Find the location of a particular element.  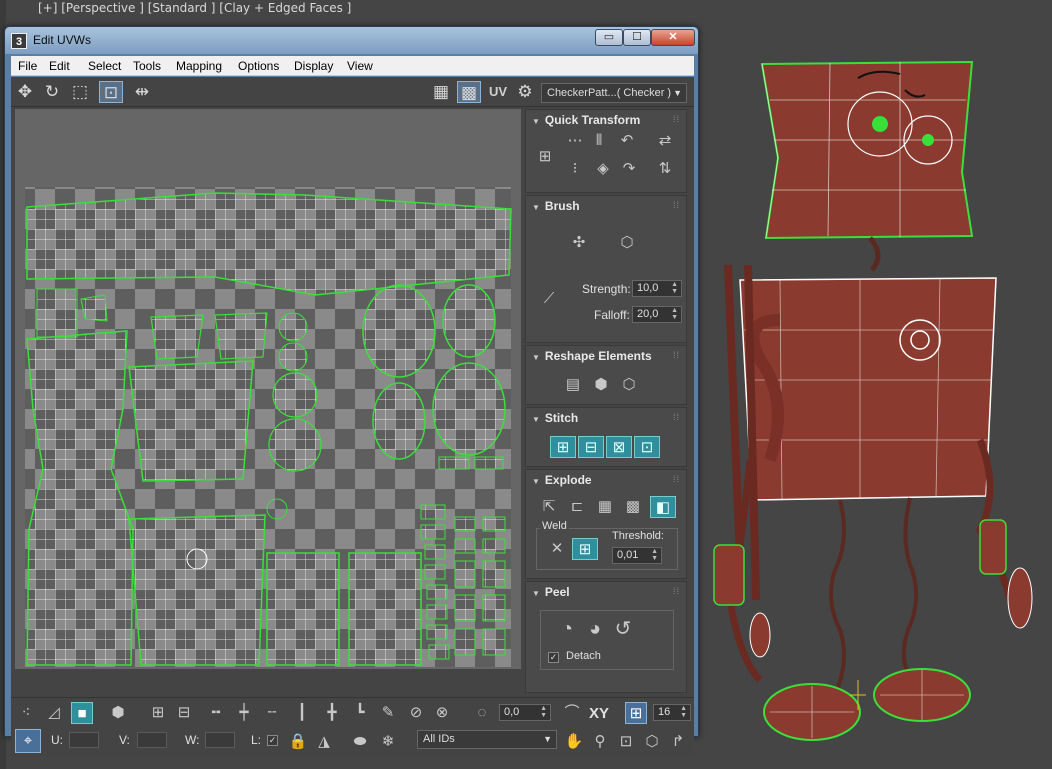

align-horizontal-icon: ⋯ is located at coordinates (575, 141).